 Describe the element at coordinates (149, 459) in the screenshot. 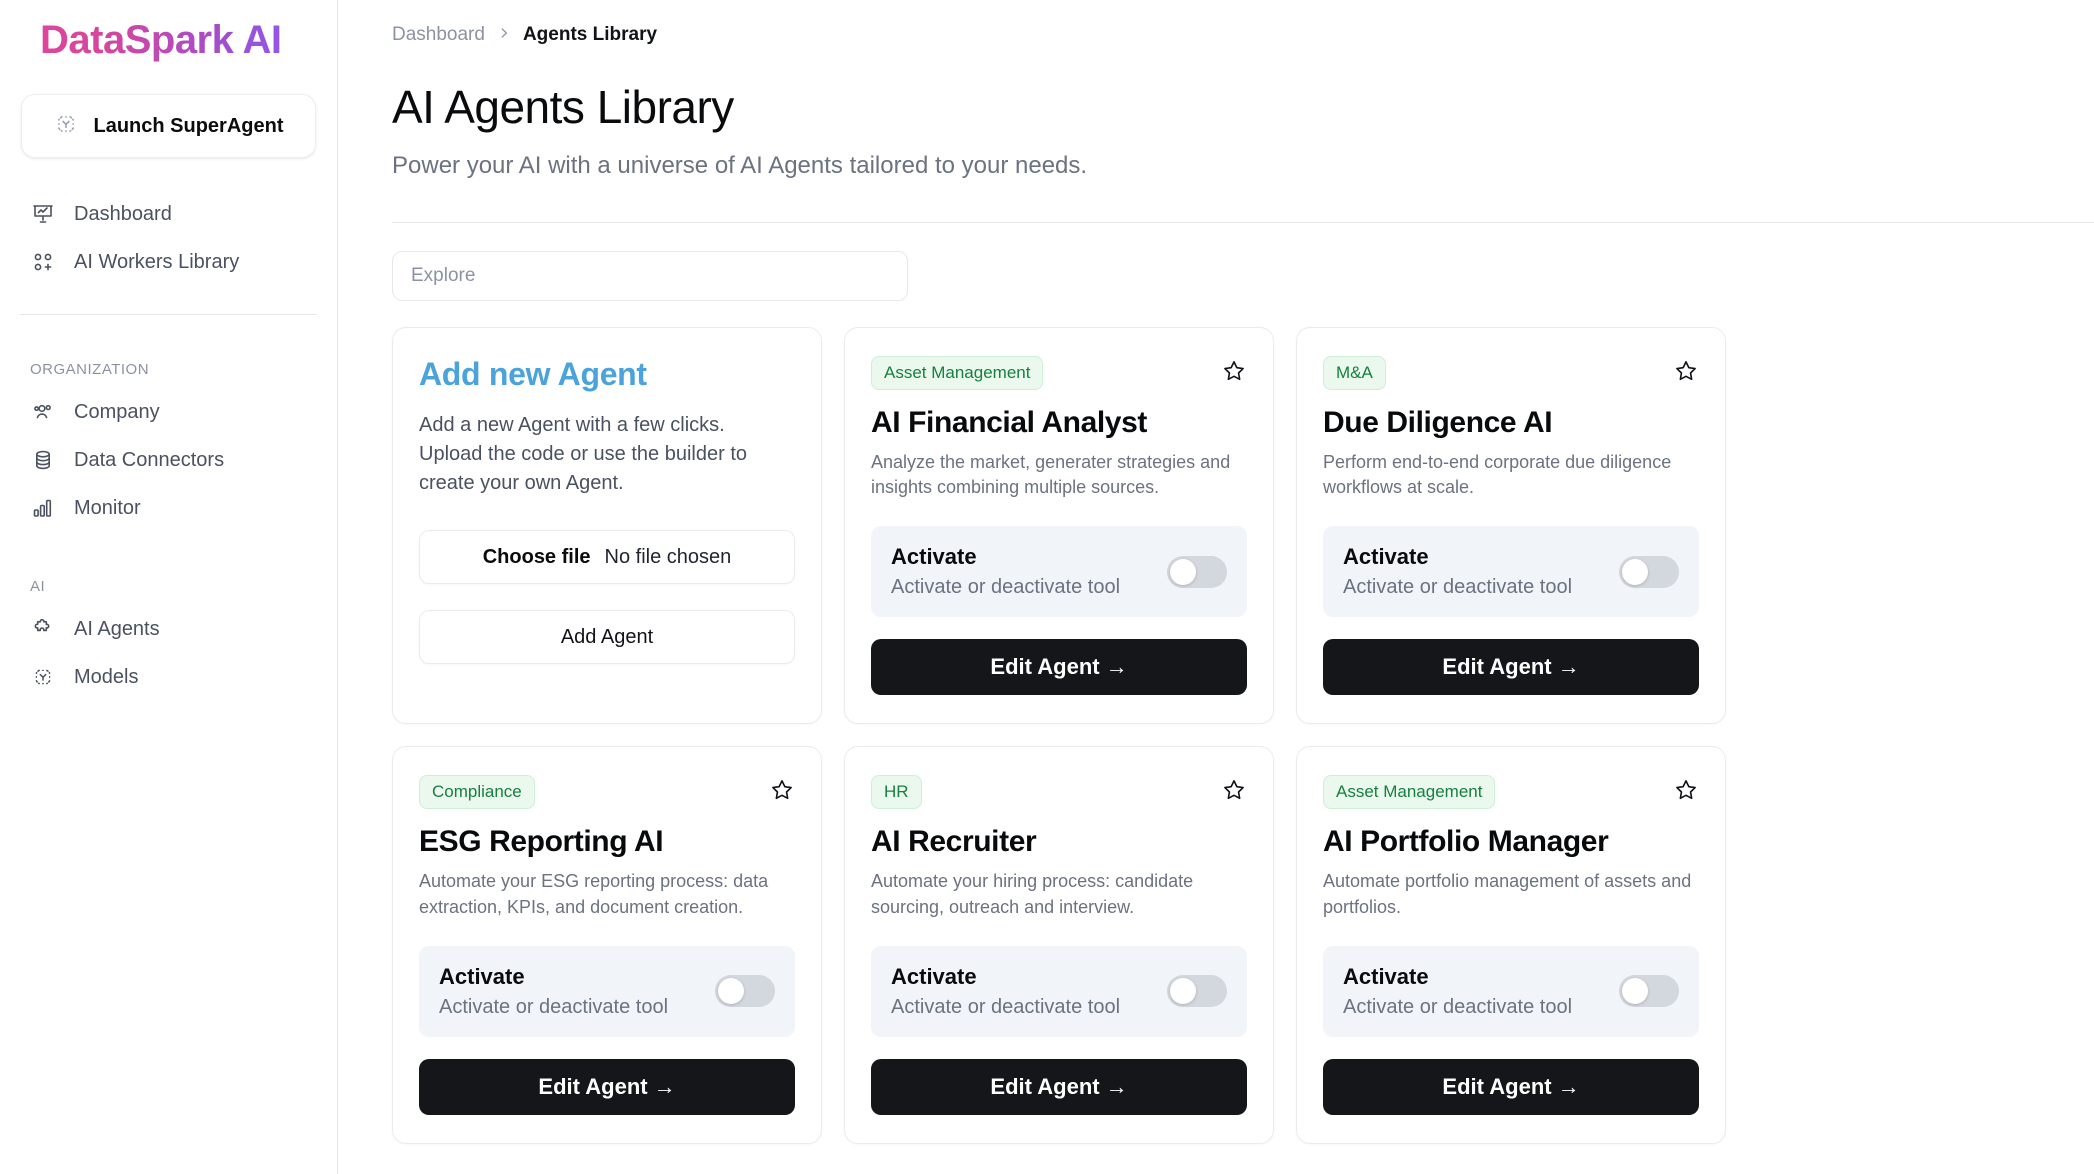

I see `sidebar-item-label: Data Connectors` at that location.